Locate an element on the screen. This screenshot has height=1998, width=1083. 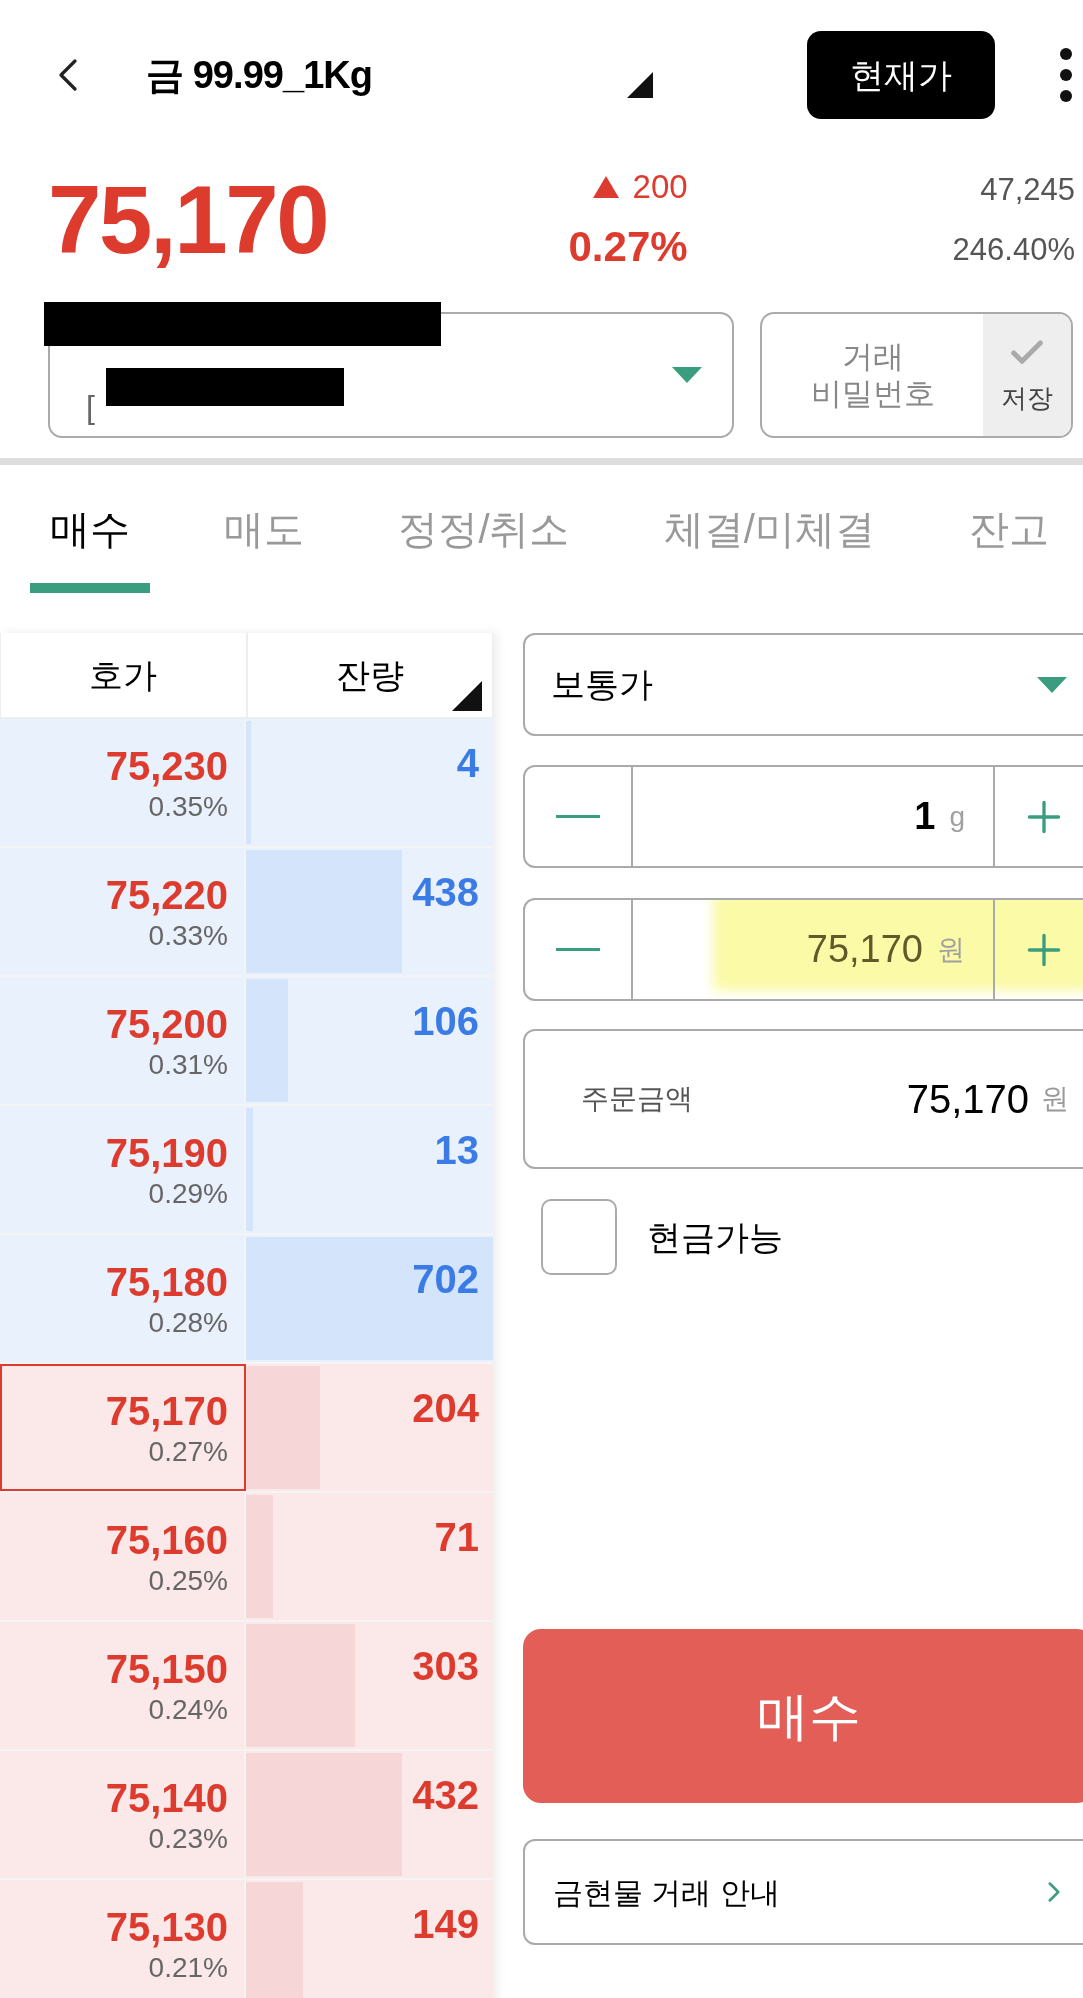
tab: 잔고 is located at coordinates (1009, 534).